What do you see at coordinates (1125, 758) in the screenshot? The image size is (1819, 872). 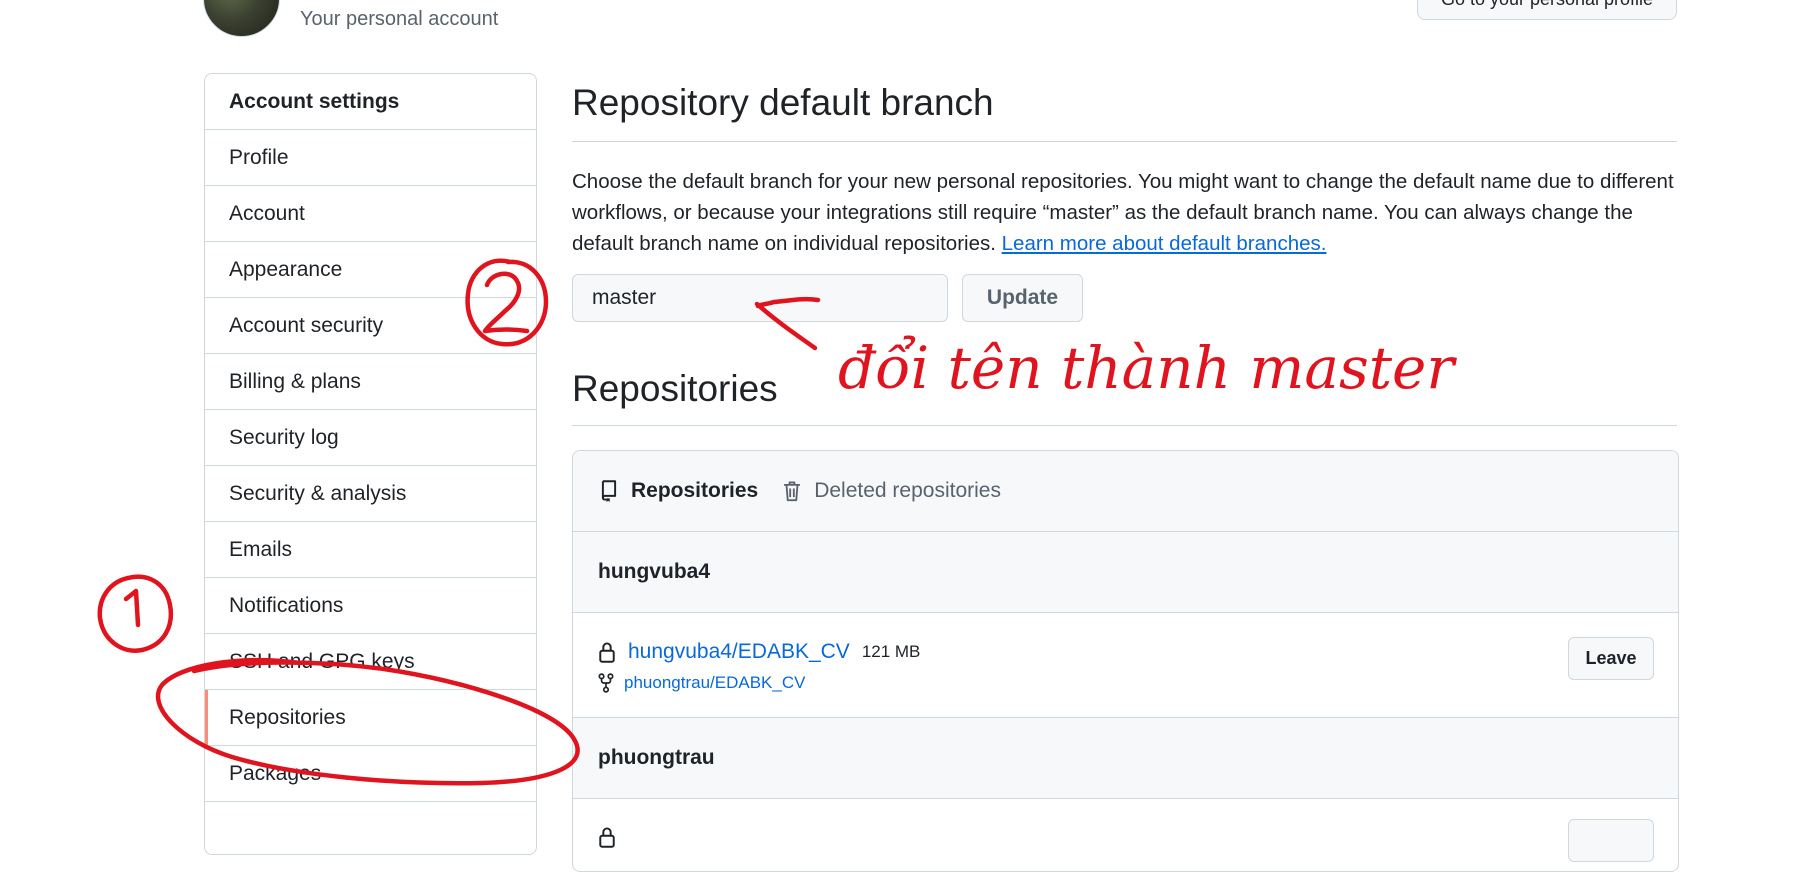 I see `owner-header: phuongtrau` at bounding box center [1125, 758].